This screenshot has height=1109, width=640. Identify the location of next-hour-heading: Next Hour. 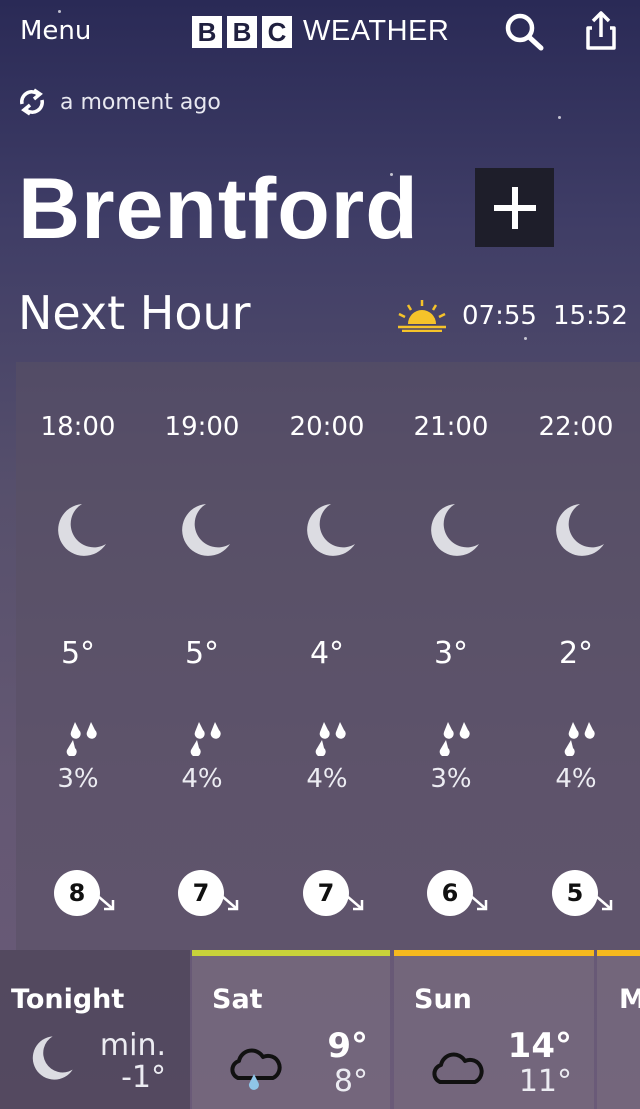
(134, 313).